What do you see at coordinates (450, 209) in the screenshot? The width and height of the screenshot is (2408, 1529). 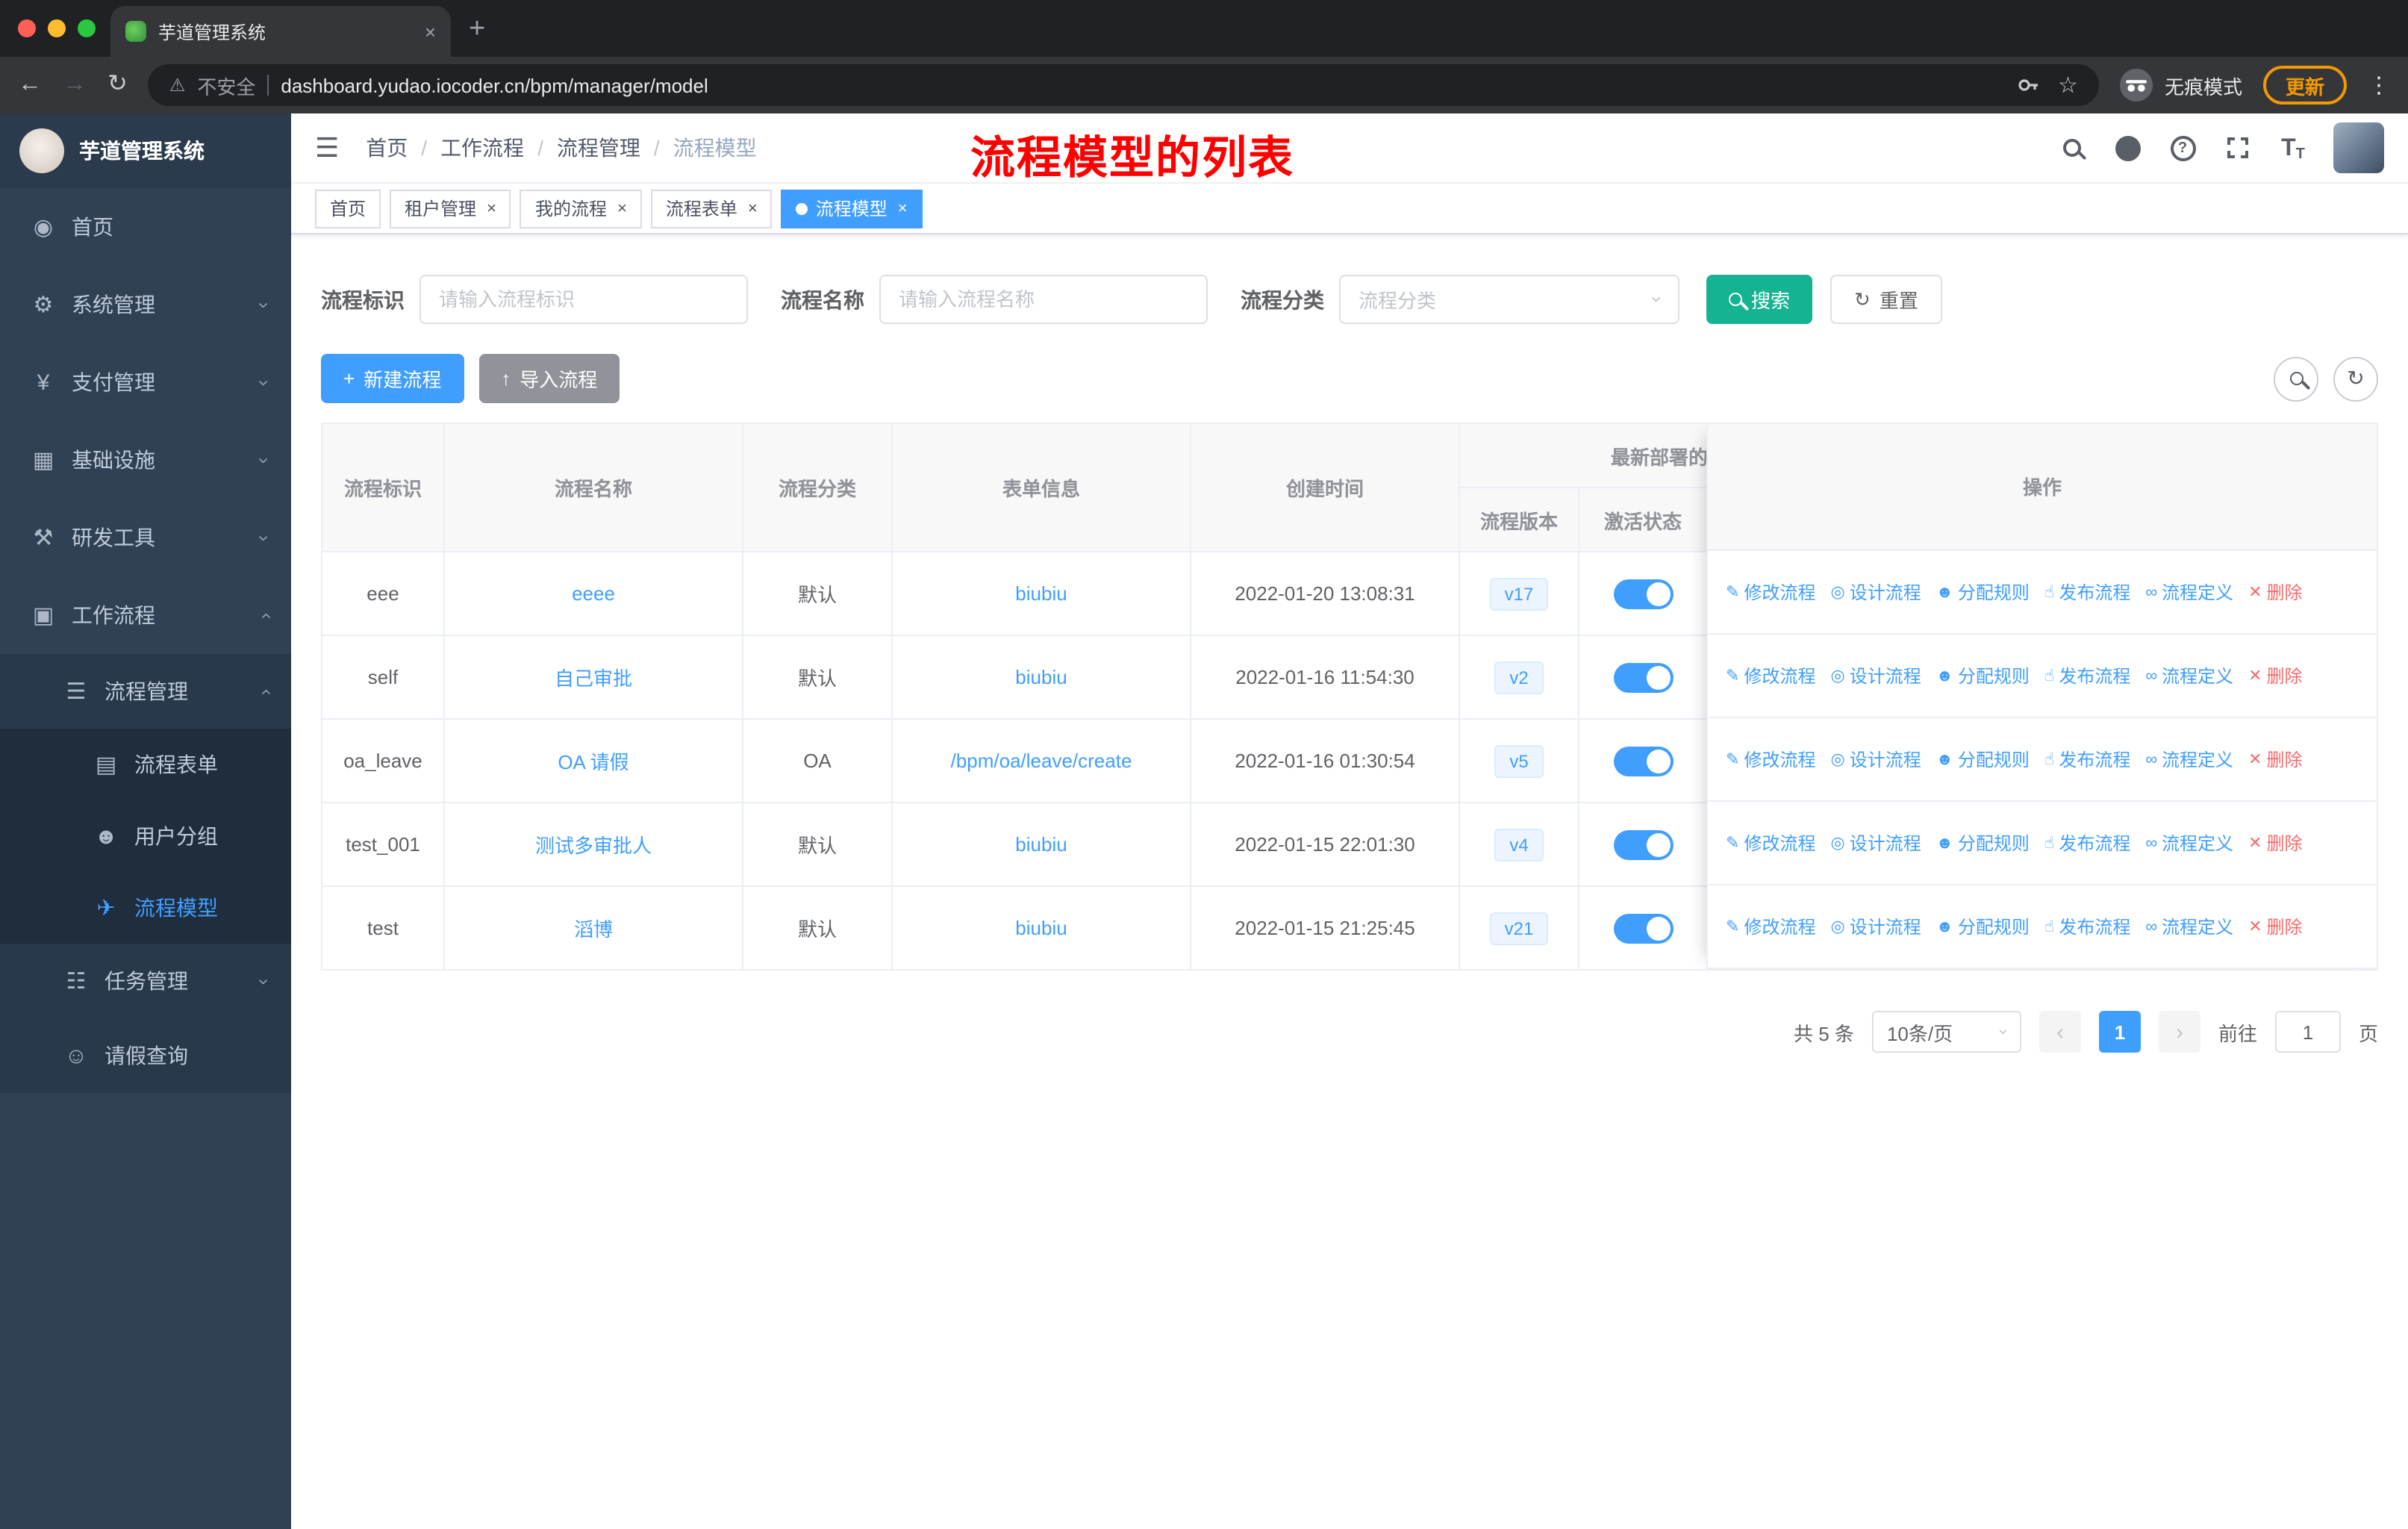 I see `tag-tenant-management: 租户管理 ×` at bounding box center [450, 209].